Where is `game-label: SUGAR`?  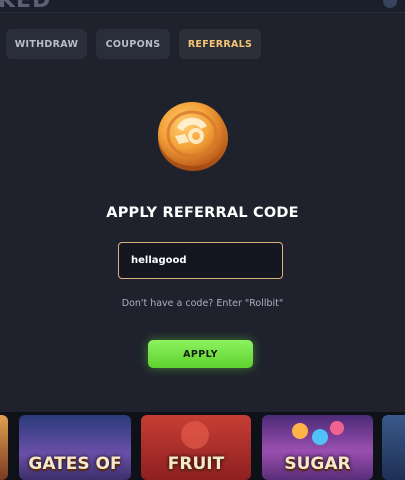
game-label: SUGAR is located at coordinates (317, 464).